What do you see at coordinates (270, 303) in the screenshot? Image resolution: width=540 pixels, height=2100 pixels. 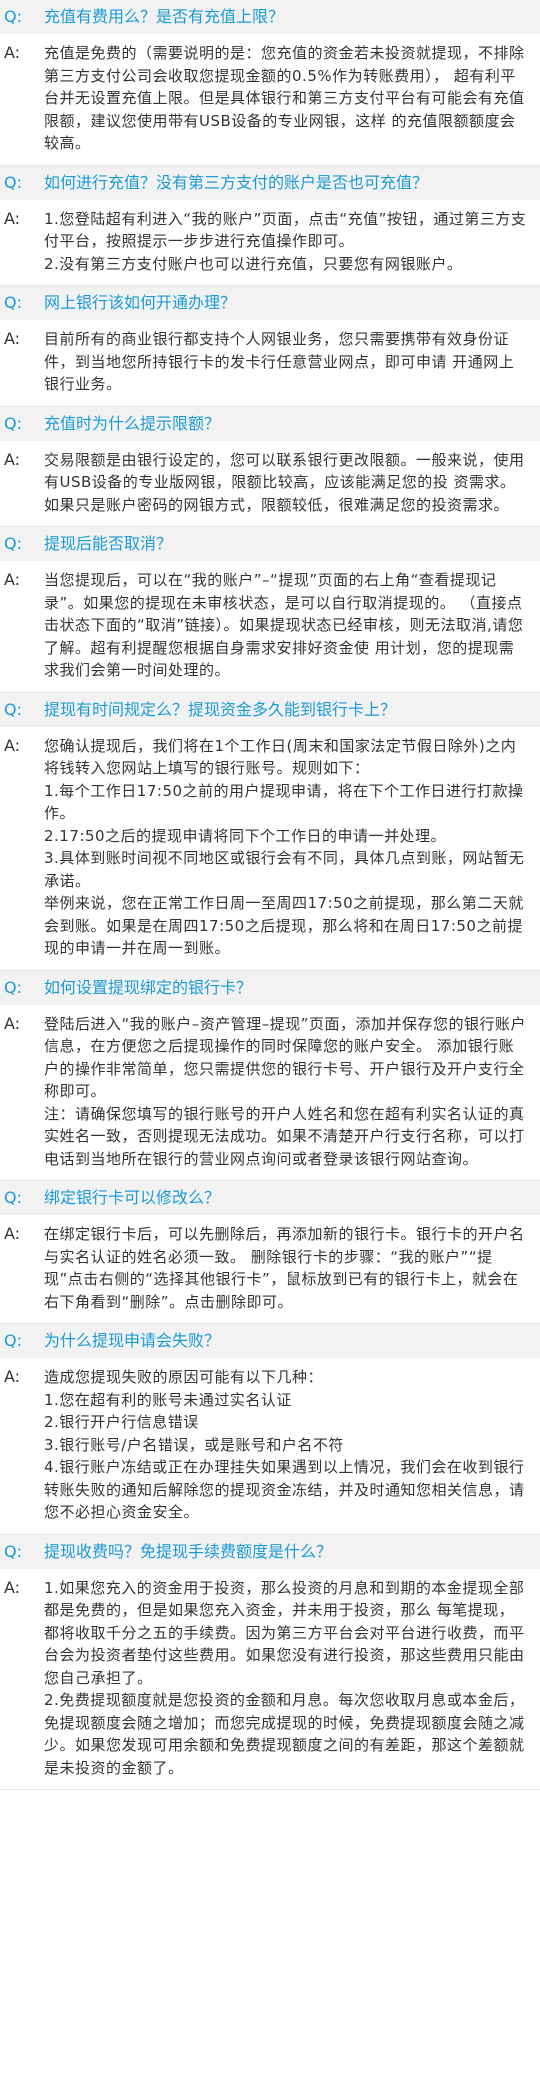 I see `question-row: Q: 网上银行该如何开通办理？` at bounding box center [270, 303].